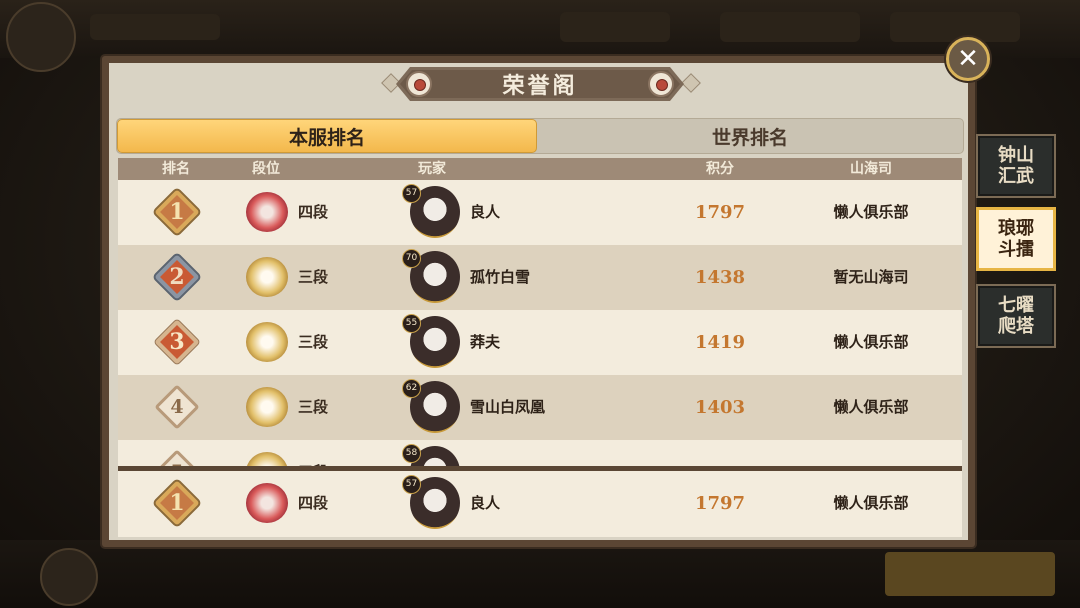 The height and width of the screenshot is (608, 1080). I want to click on tab-world-ranking: 世界排名, so click(750, 136).